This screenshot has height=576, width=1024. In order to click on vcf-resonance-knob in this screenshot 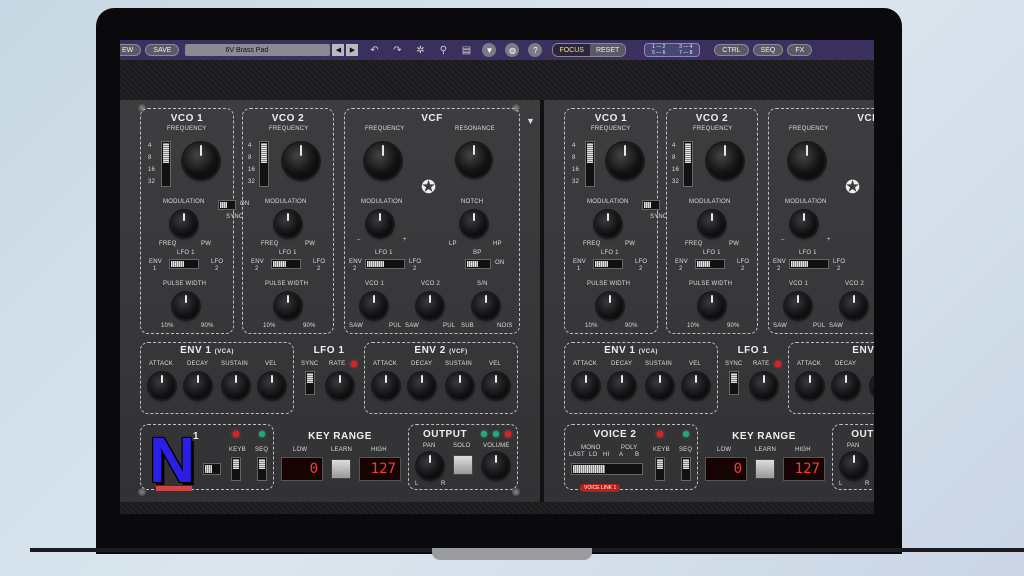, I will do `click(474, 160)`.